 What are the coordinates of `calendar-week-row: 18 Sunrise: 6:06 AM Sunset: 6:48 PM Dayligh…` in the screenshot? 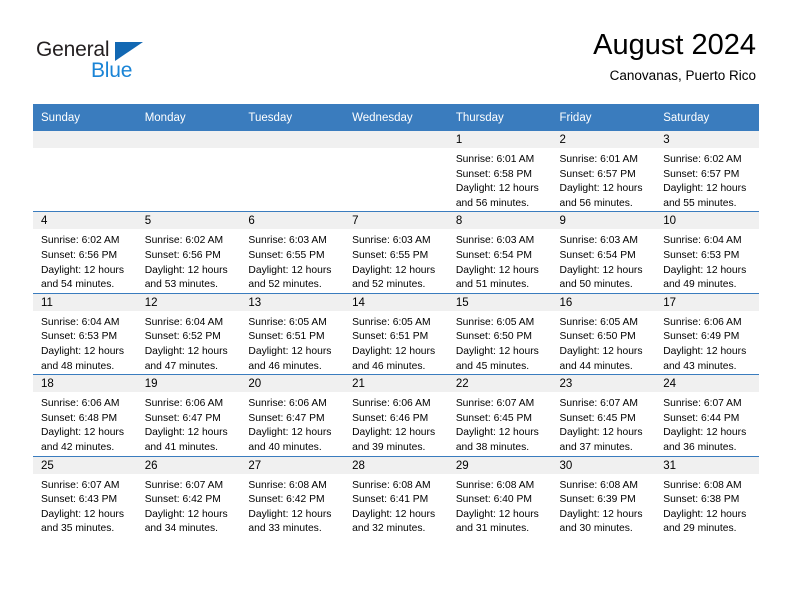 It's located at (396, 415).